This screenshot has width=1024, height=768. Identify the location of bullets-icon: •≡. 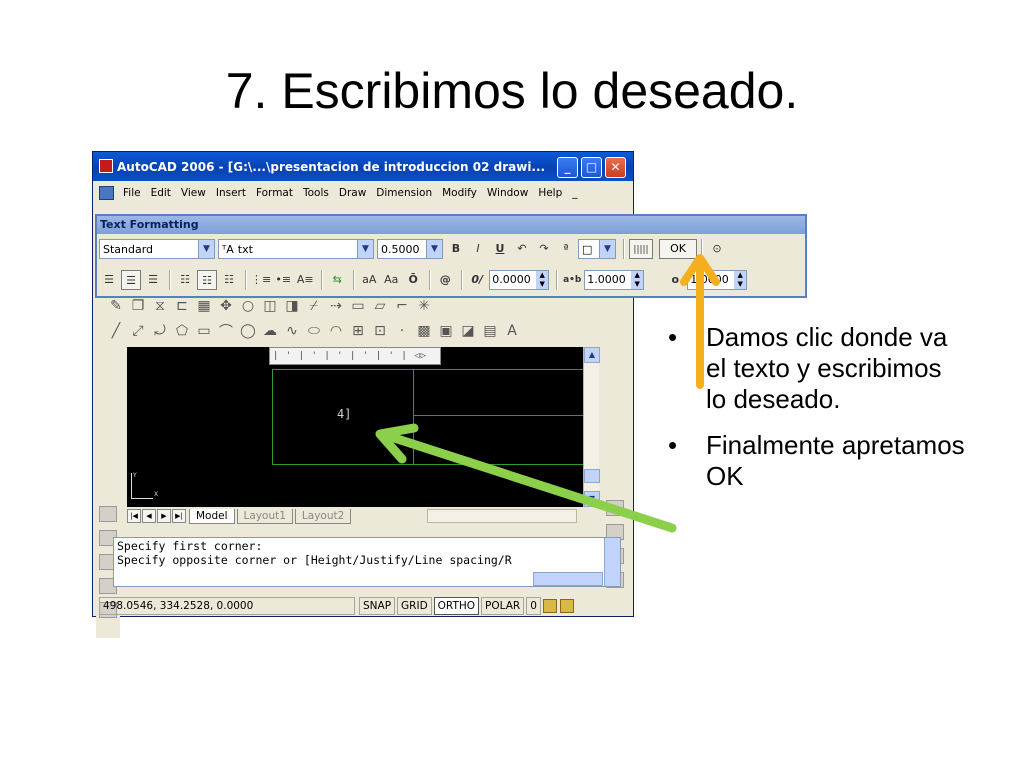
(283, 280).